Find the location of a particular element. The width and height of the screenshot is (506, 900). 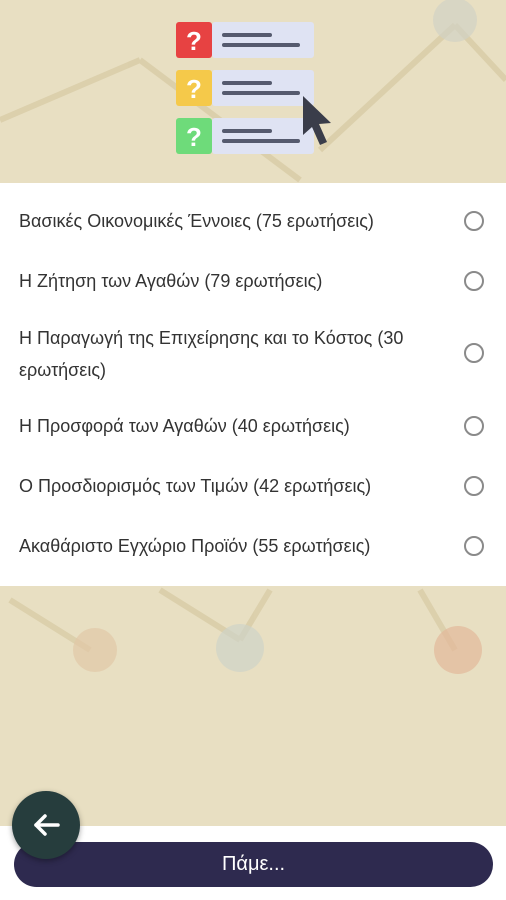

back-button is located at coordinates (46, 825).